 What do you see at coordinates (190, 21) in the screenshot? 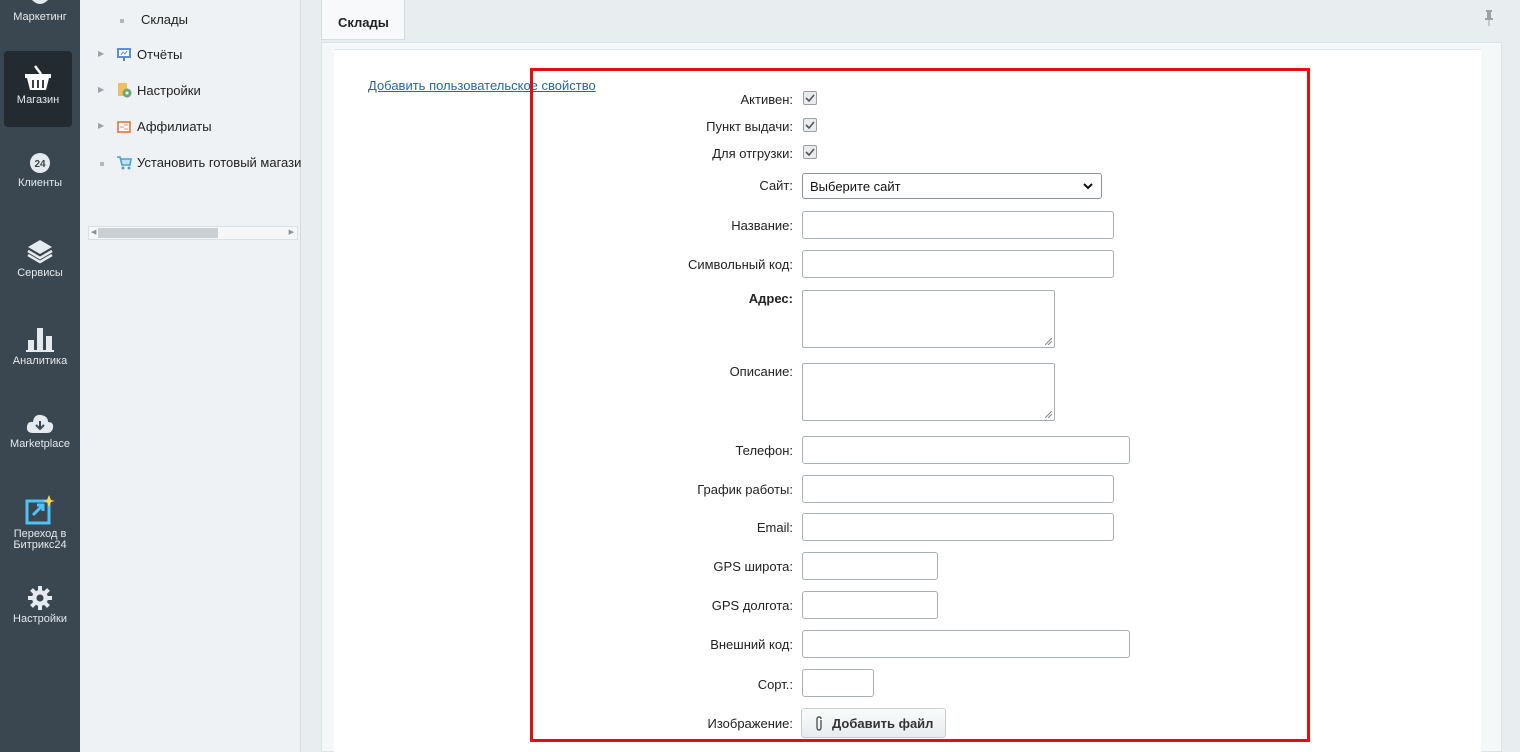
I see `submenu-item-warehouses: Склады` at bounding box center [190, 21].